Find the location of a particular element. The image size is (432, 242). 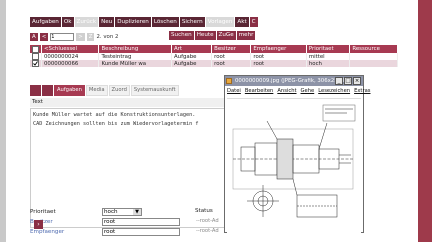

toolbar-akt-button: Akt is located at coordinates (242, 22).